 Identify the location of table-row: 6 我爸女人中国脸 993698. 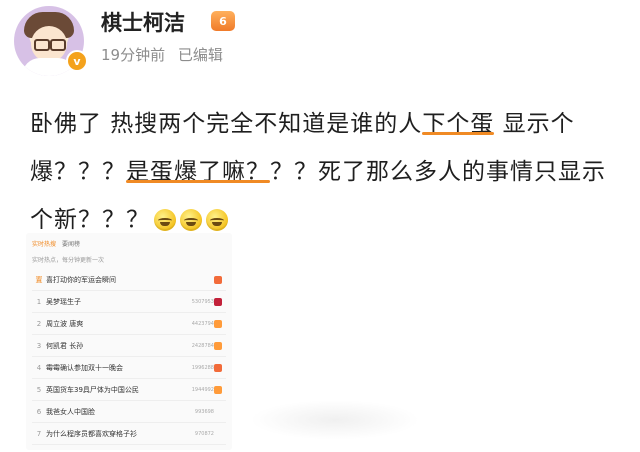
(129, 412).